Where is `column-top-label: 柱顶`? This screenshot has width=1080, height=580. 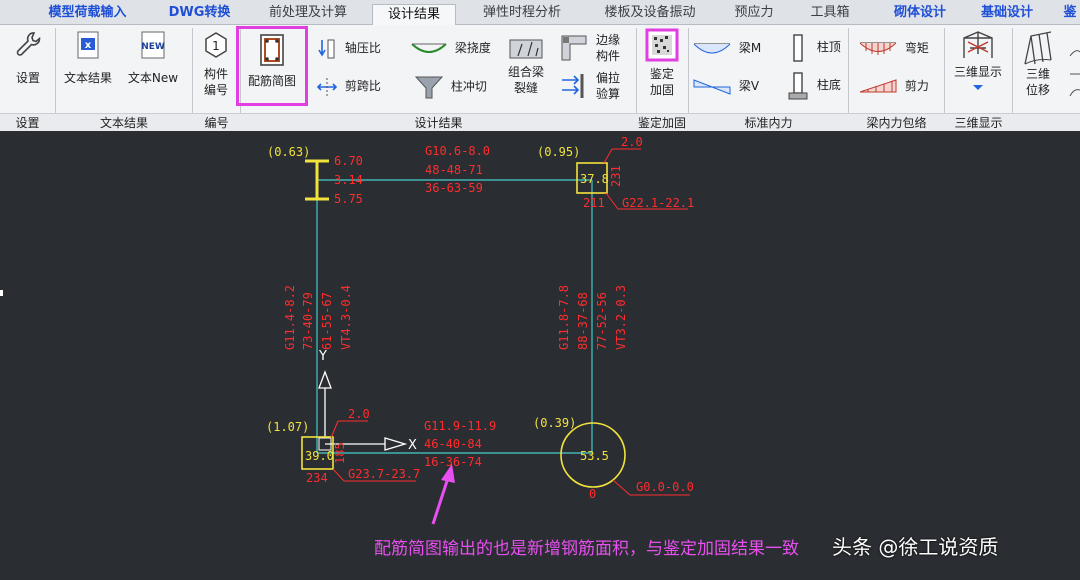
column-top-label: 柱顶 is located at coordinates (828, 47).